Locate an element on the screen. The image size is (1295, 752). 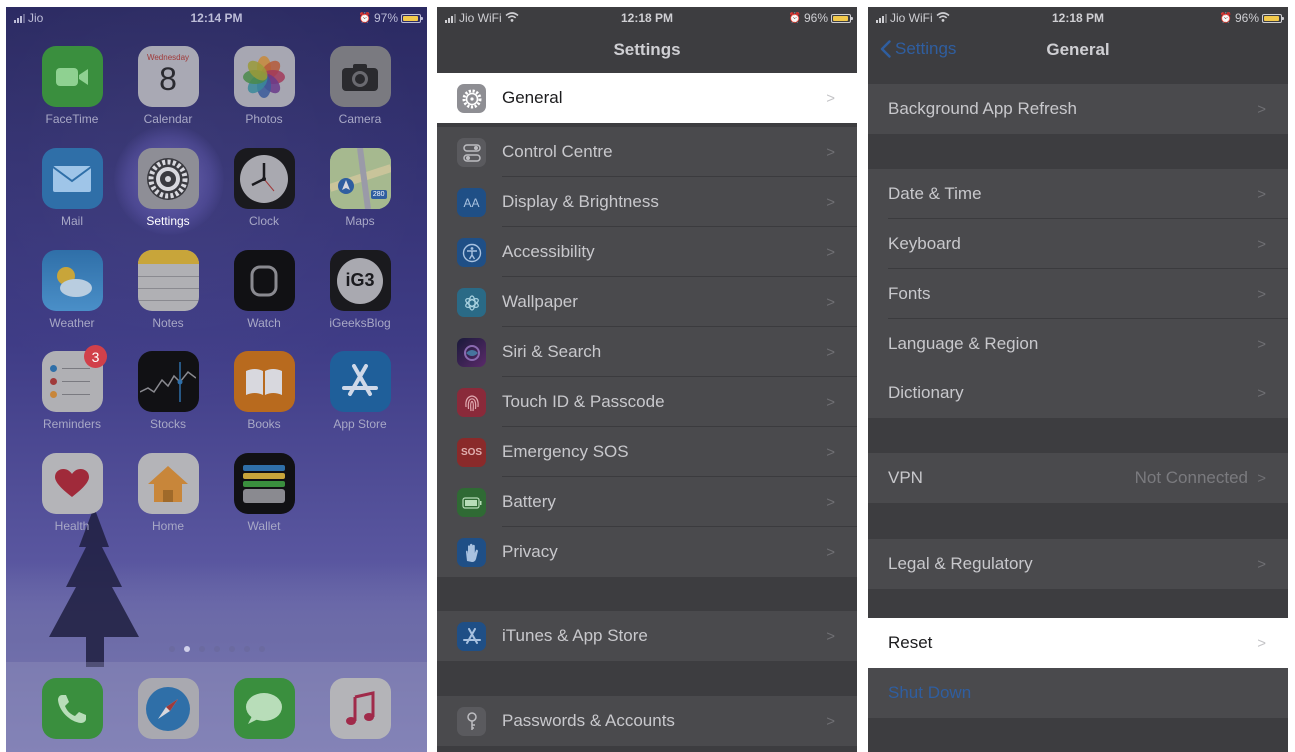
app-label: Stocks is located at coordinates (167, 424).